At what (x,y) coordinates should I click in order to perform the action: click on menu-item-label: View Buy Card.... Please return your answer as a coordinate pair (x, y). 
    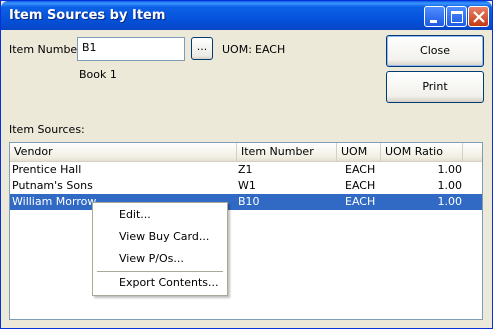
    Looking at the image, I should click on (164, 236).